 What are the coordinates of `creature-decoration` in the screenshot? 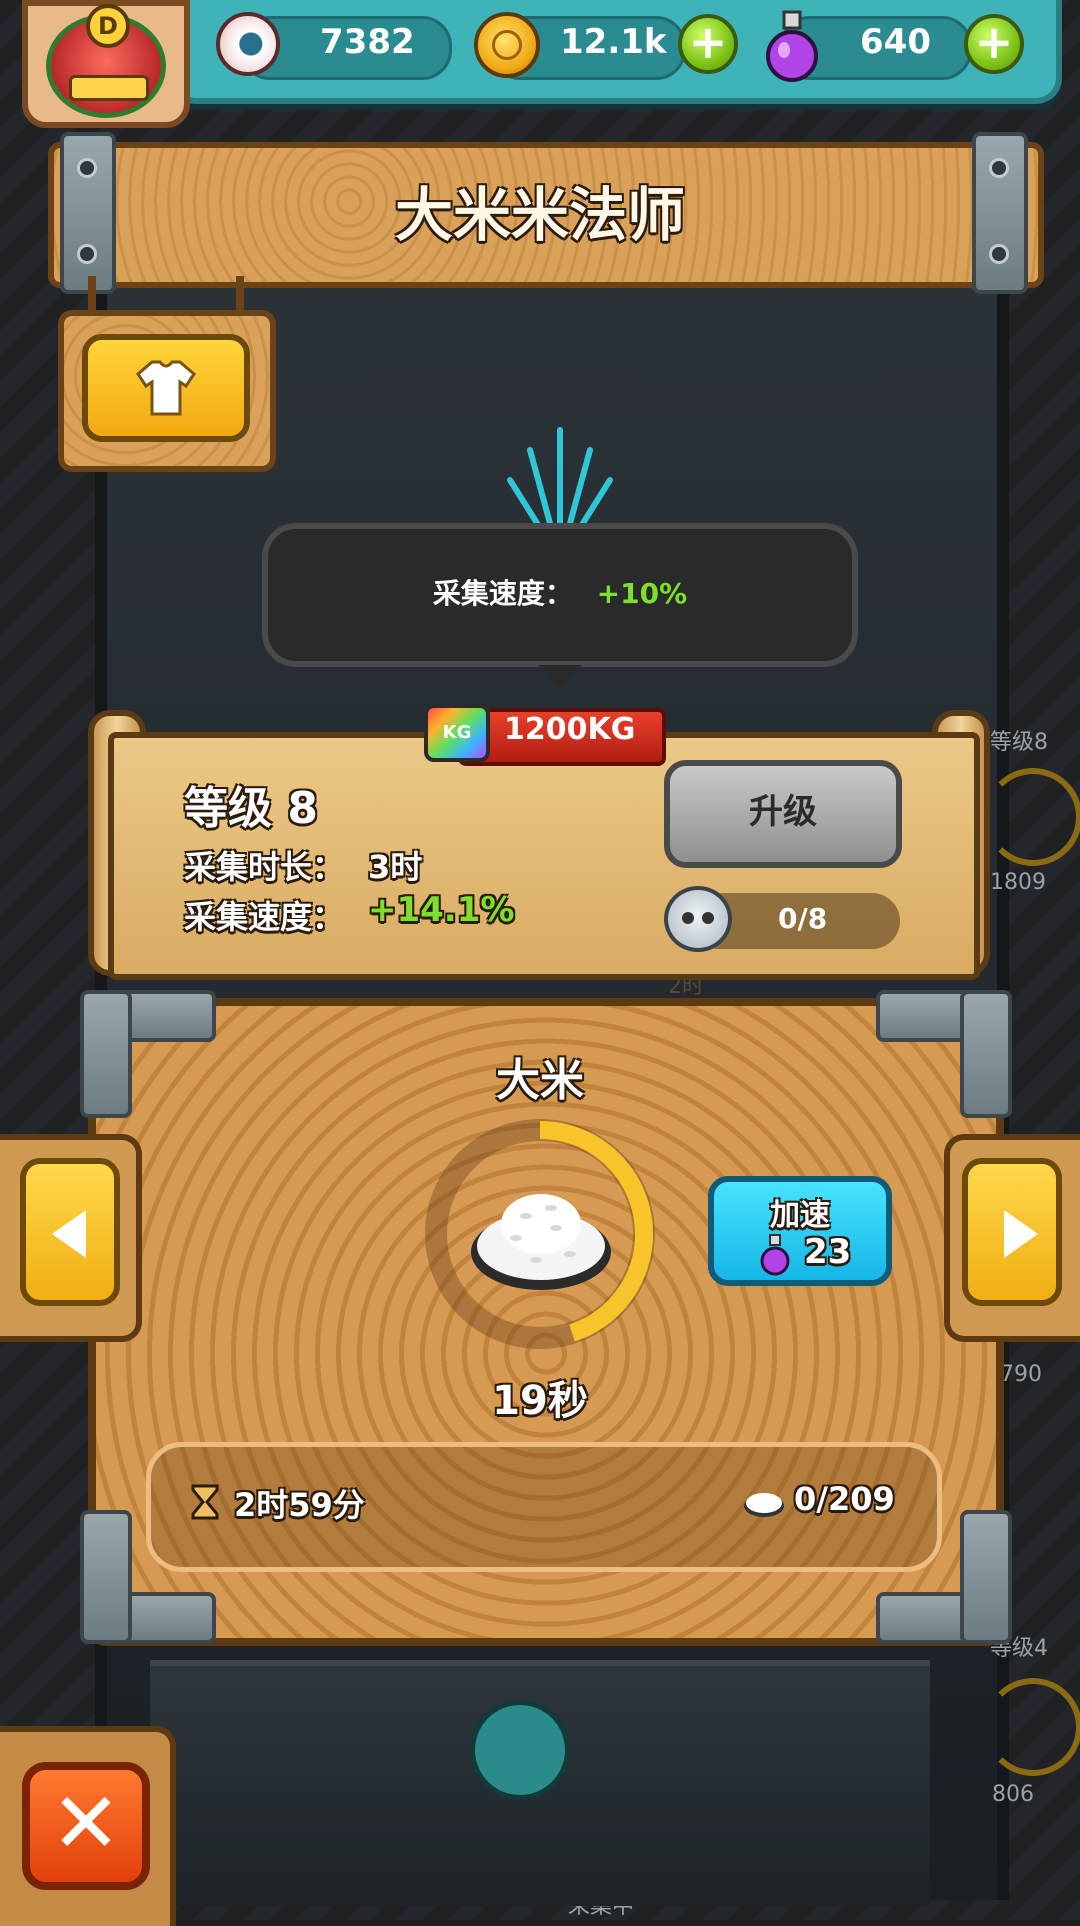 It's located at (520, 1750).